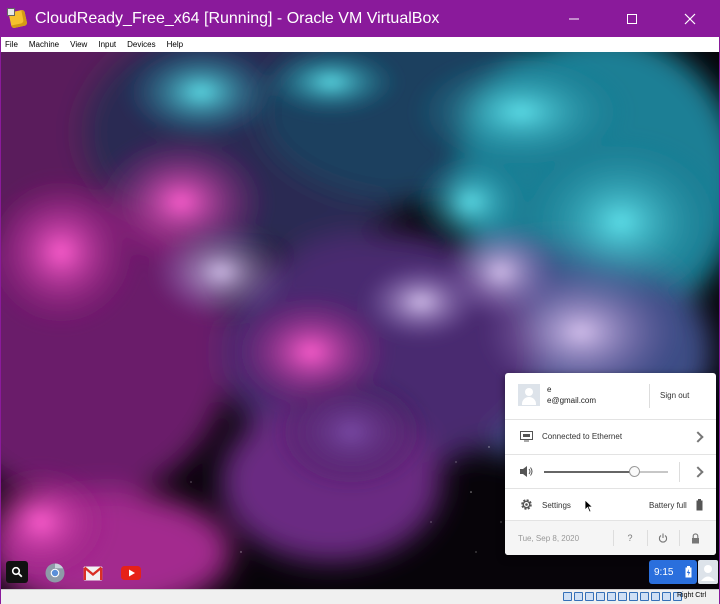 The image size is (720, 604). I want to click on virtualbox-app-icon, so click(18, 19).